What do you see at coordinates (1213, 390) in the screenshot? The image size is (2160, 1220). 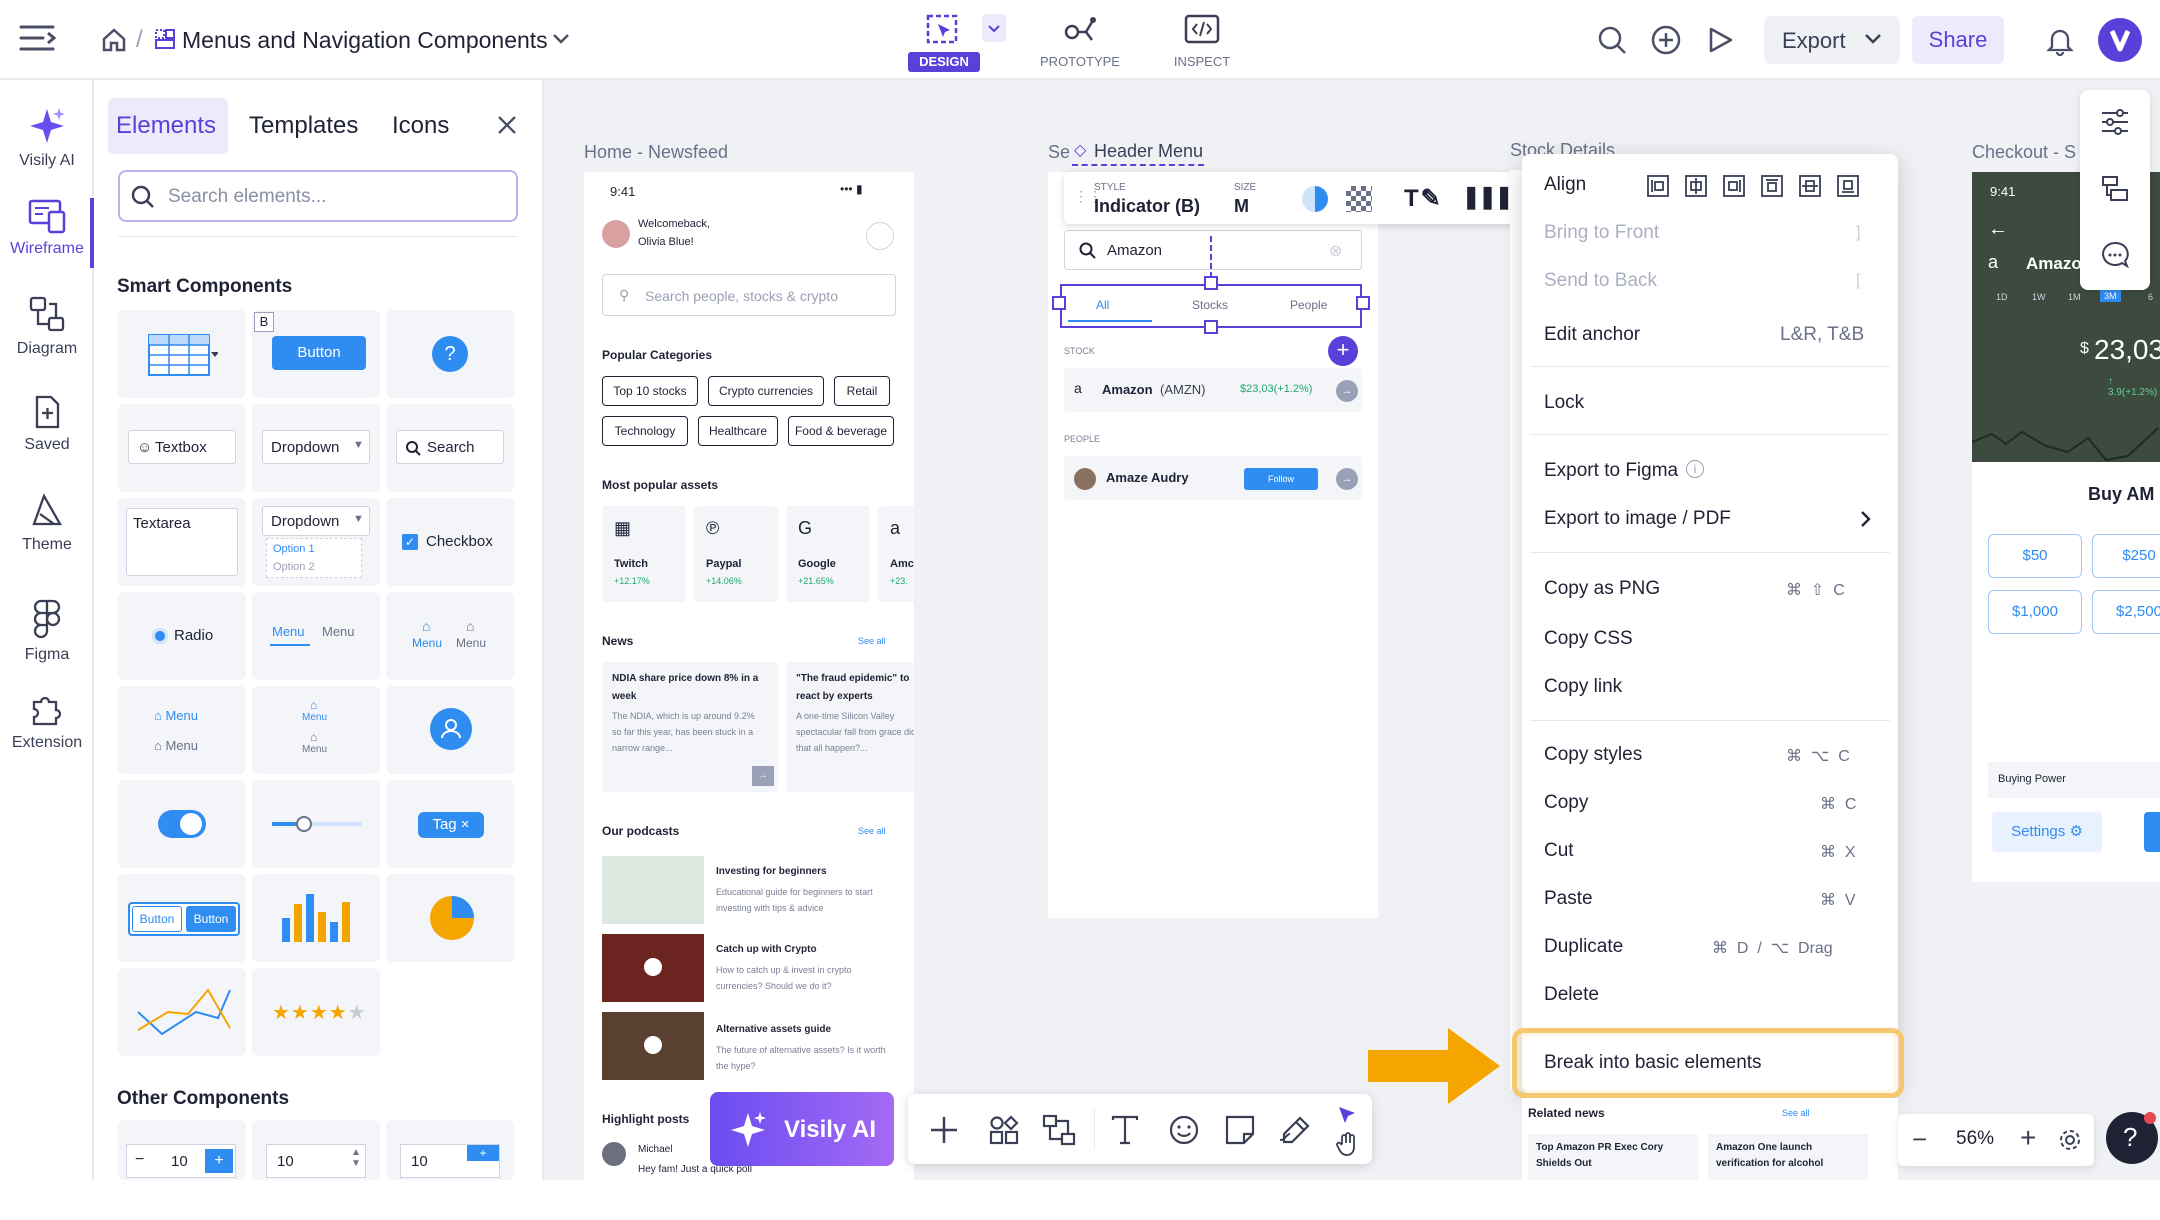 I see `stock-row: a Amazon (AMZN) $23,03(+1.2%) →` at bounding box center [1213, 390].